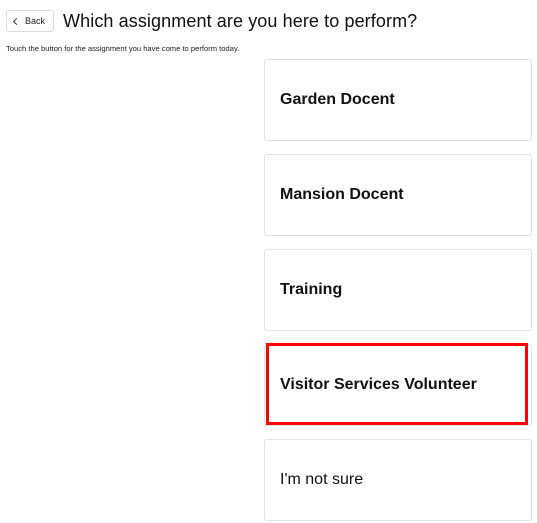  I want to click on assignment-option-not-sure: I'm not sure, so click(398, 480).